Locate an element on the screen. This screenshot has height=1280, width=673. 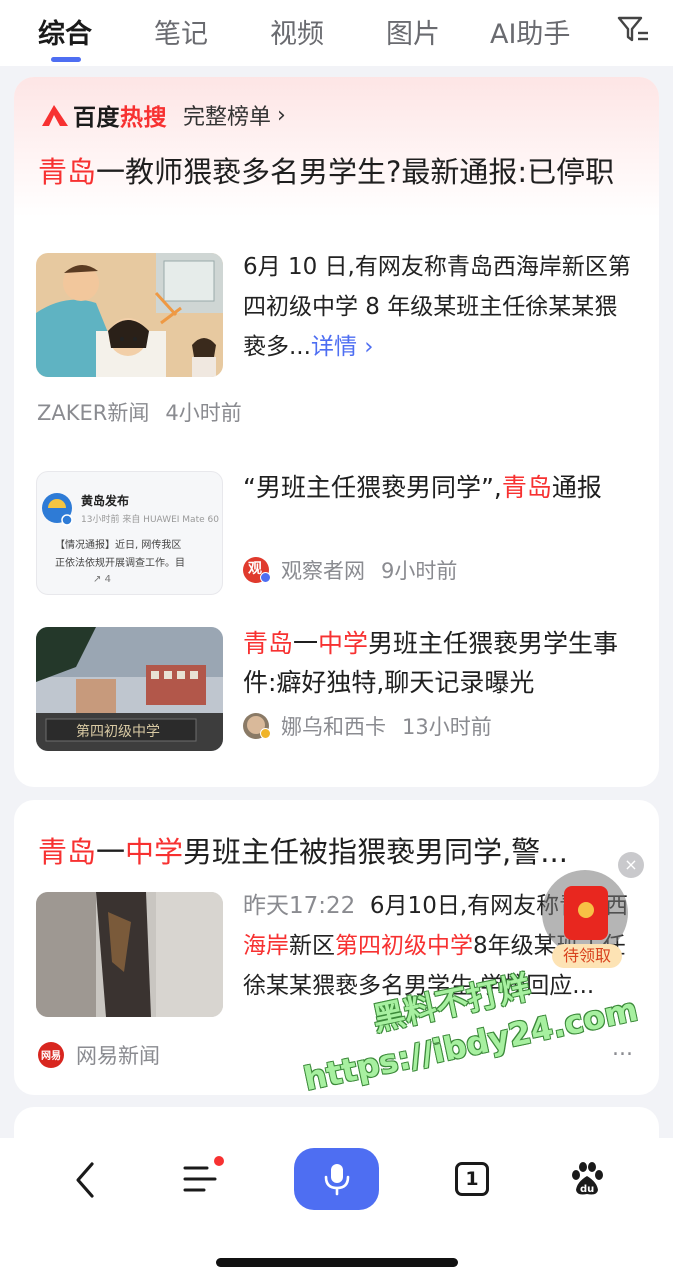
tab-videos: 视频 is located at coordinates (297, 31).